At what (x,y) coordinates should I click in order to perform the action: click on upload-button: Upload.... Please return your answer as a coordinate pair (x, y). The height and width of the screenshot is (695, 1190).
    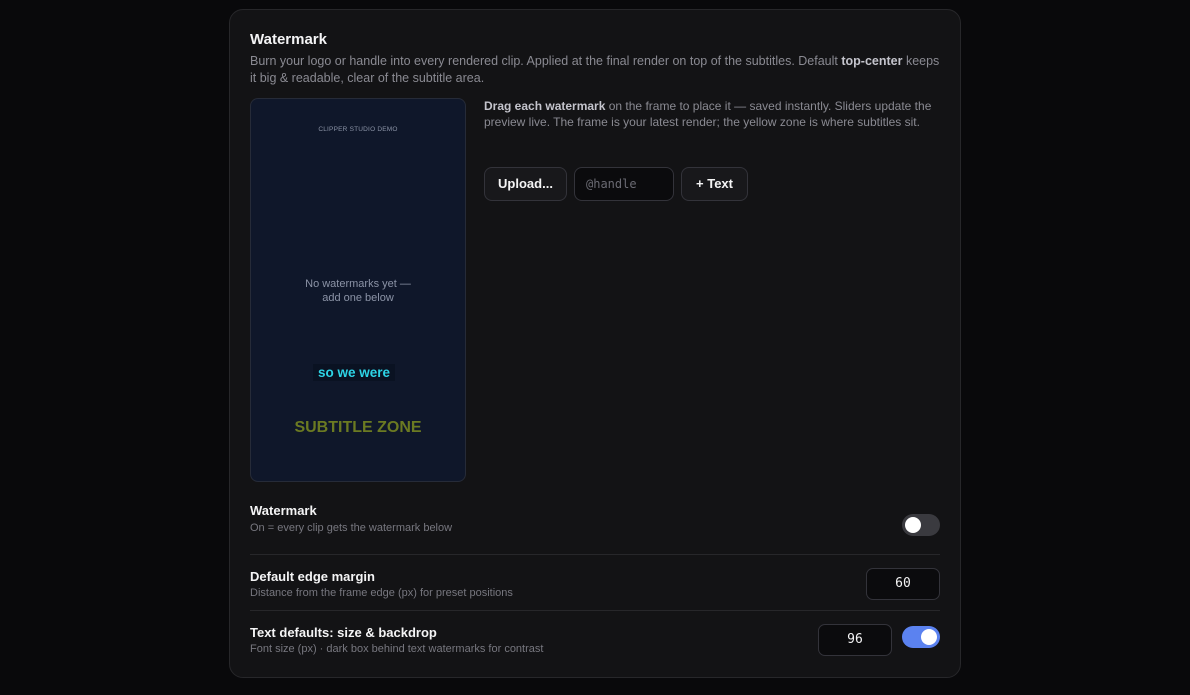
    Looking at the image, I should click on (525, 184).